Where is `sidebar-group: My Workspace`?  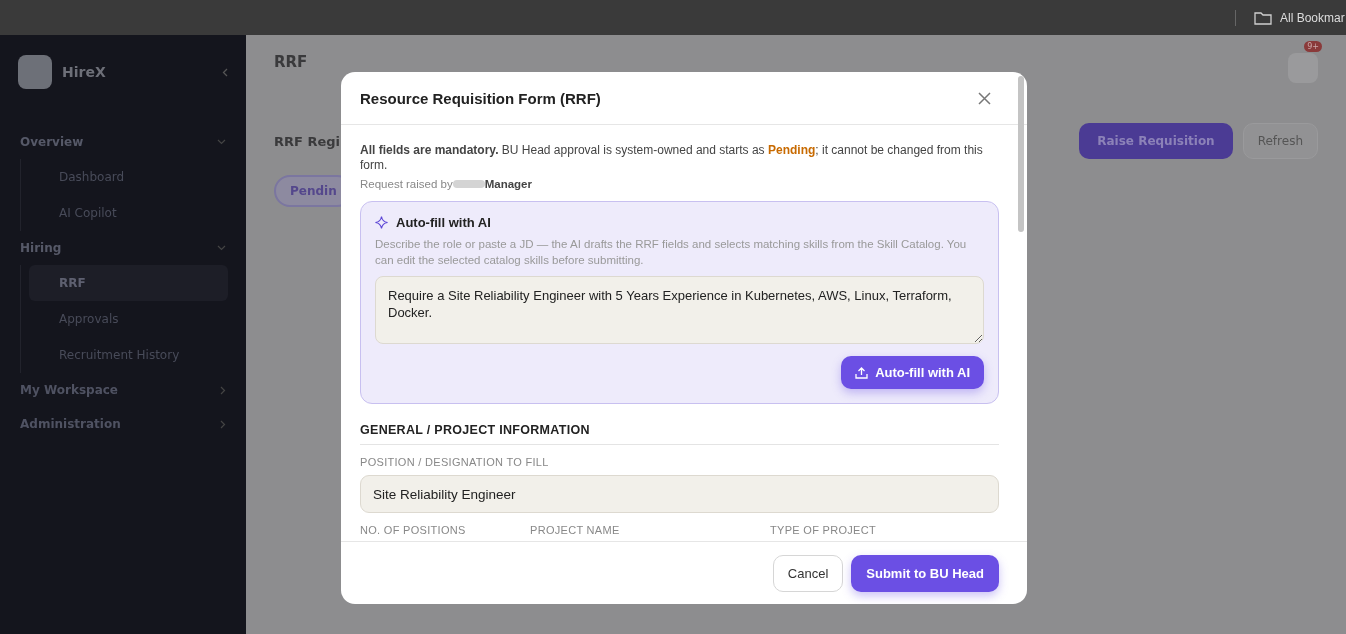
sidebar-group: My Workspace is located at coordinates (123, 390).